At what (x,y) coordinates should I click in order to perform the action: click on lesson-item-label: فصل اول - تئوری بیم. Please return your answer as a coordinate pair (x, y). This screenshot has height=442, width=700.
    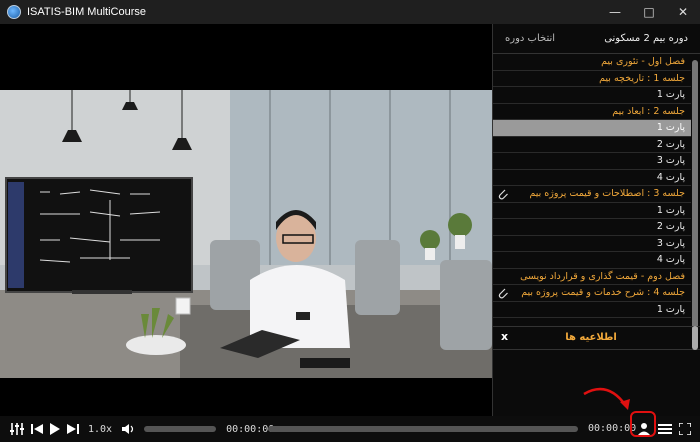
    Looking at the image, I should click on (643, 61).